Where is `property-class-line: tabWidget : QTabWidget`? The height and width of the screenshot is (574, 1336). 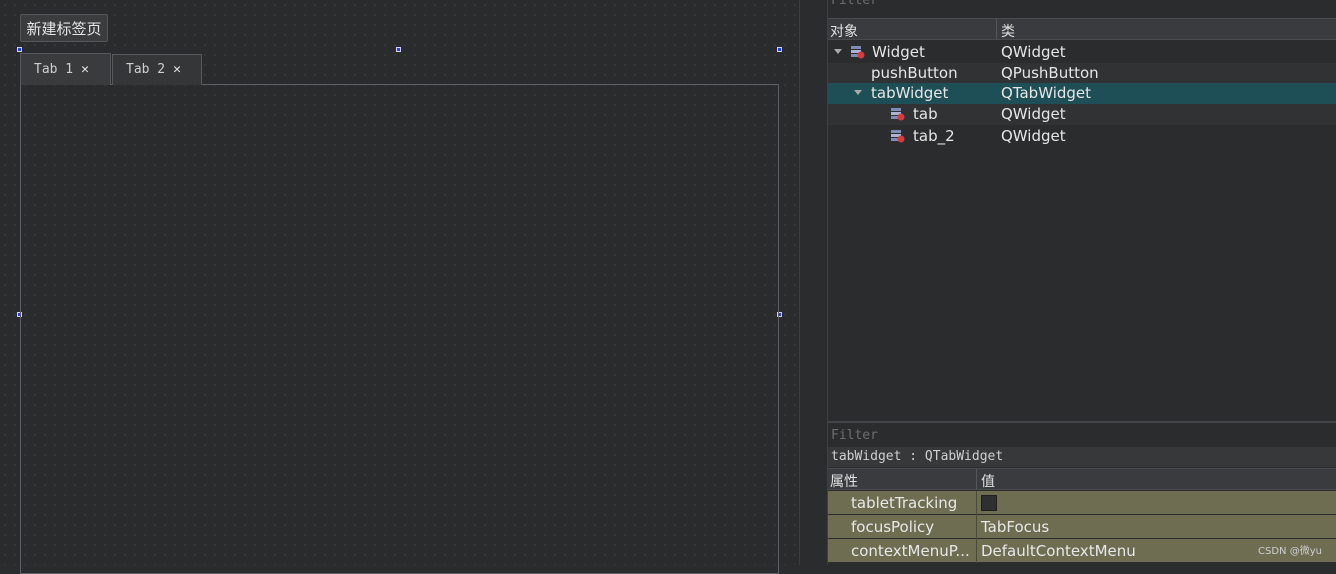 property-class-line: tabWidget : QTabWidget is located at coordinates (1082, 457).